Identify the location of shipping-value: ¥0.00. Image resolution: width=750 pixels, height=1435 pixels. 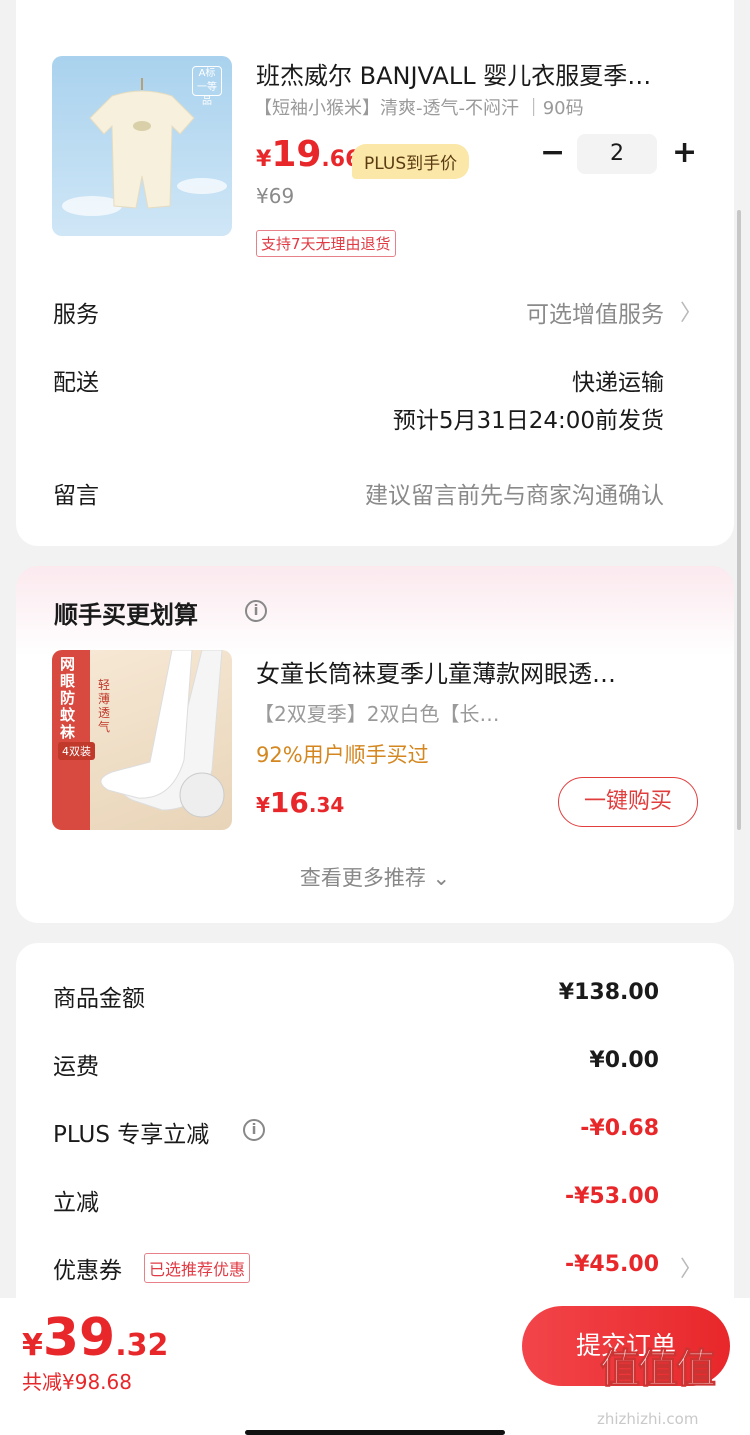
(624, 1060).